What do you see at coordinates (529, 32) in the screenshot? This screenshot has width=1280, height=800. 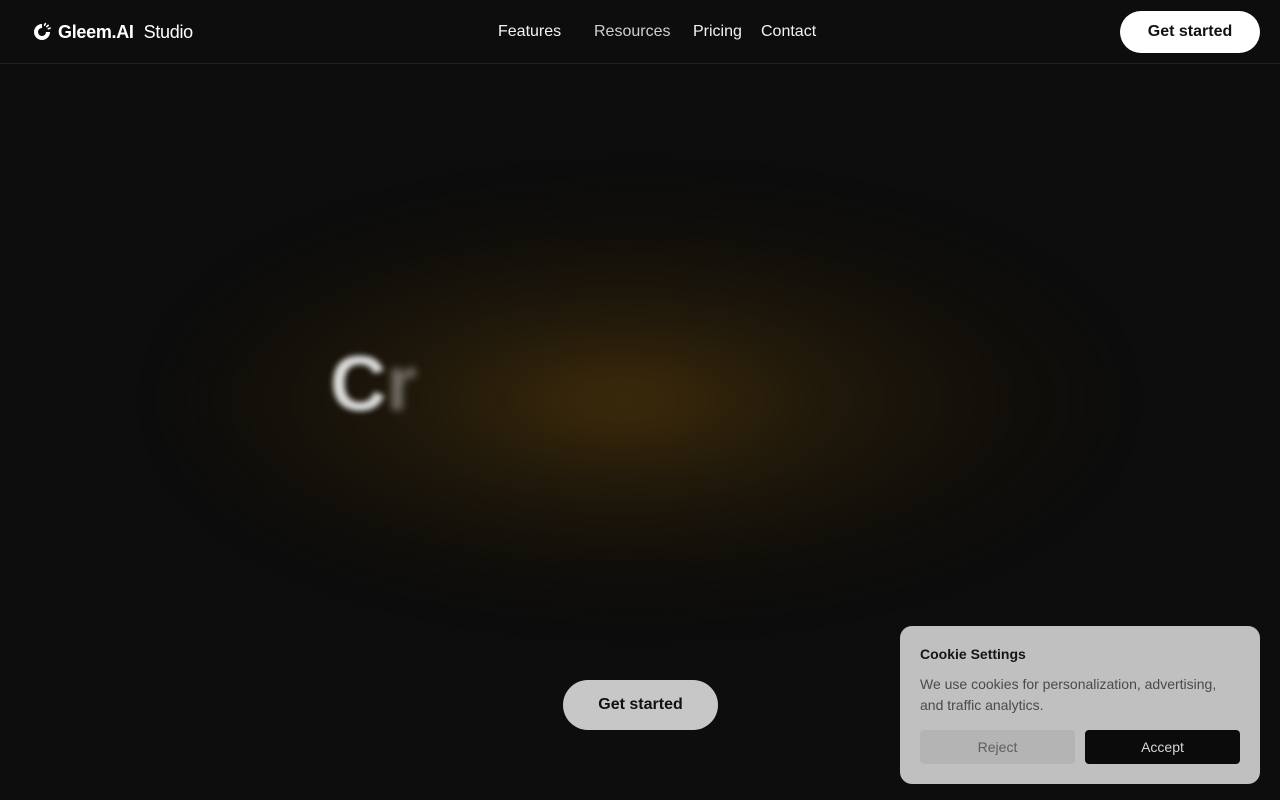 I see `nav-features: Features` at bounding box center [529, 32].